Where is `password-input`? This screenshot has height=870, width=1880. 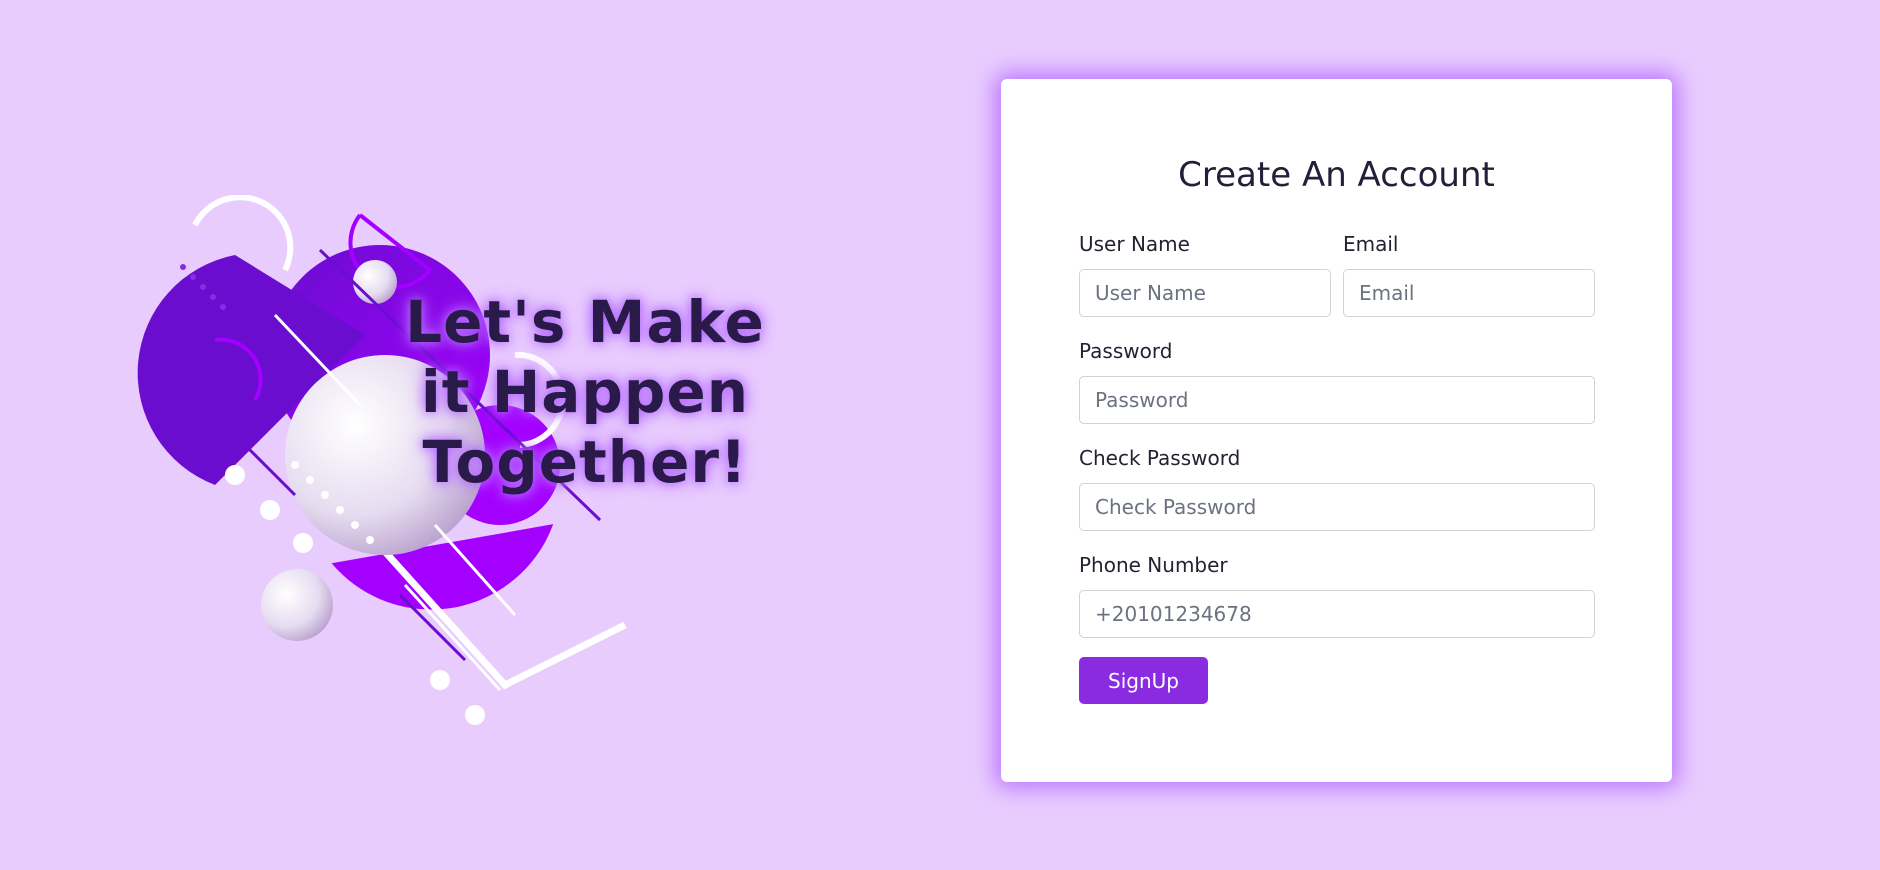 password-input is located at coordinates (1337, 400).